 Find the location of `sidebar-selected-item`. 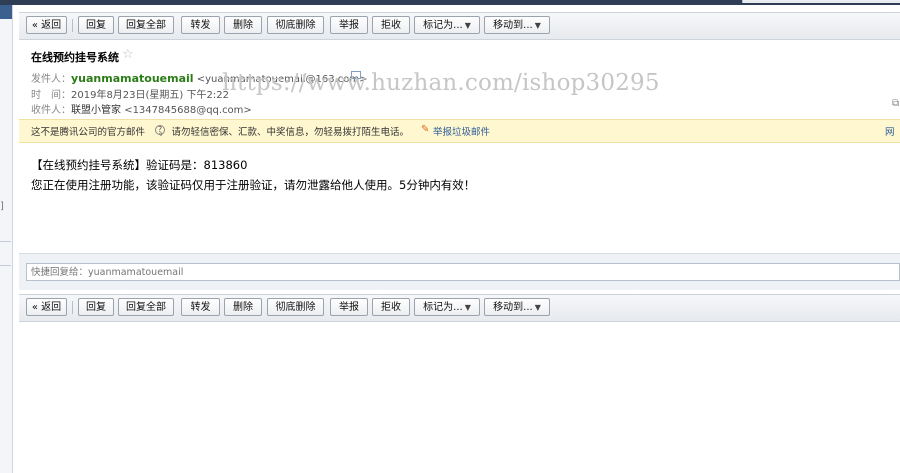

sidebar-selected-item is located at coordinates (6, 12).